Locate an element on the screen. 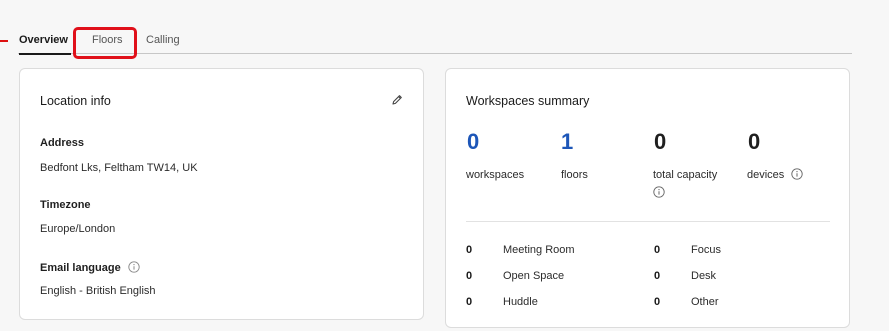  devices-count: 0 is located at coordinates (754, 141).